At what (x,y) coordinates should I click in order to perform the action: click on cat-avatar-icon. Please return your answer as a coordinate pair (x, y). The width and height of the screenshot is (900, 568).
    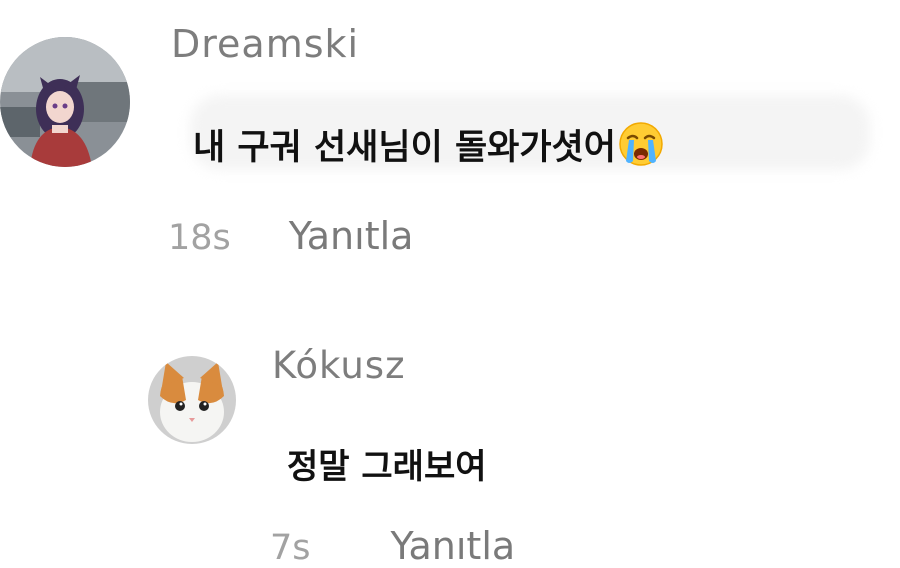
    Looking at the image, I should click on (192, 400).